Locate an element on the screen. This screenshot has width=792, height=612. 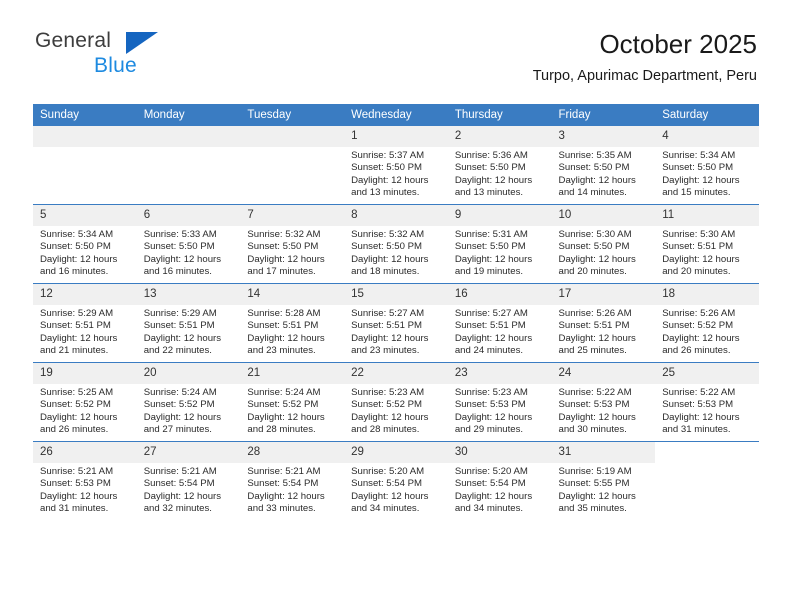
weekday-header-monday: Monday is located at coordinates (188, 115).